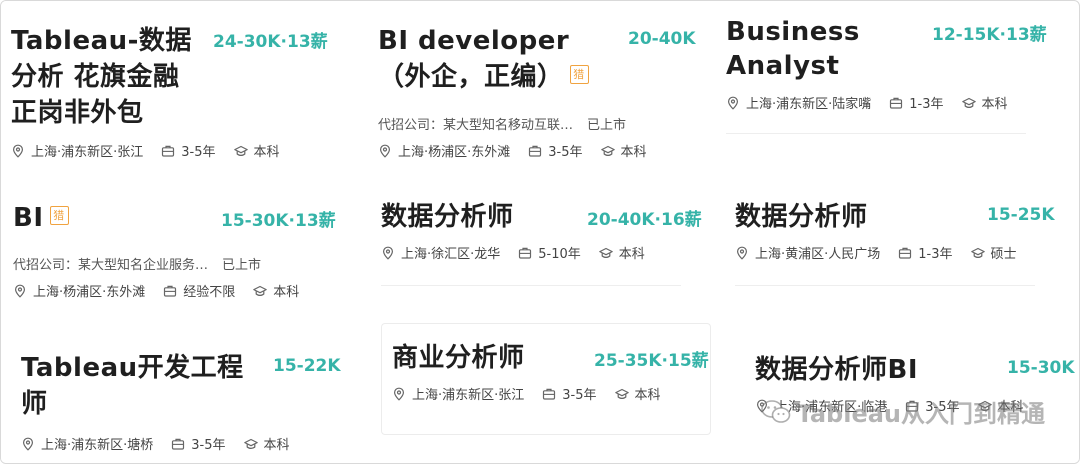 The image size is (1080, 464). What do you see at coordinates (106, 77) in the screenshot?
I see `job-title: Tableau-数据分析 花旗金融正岗非外包` at bounding box center [106, 77].